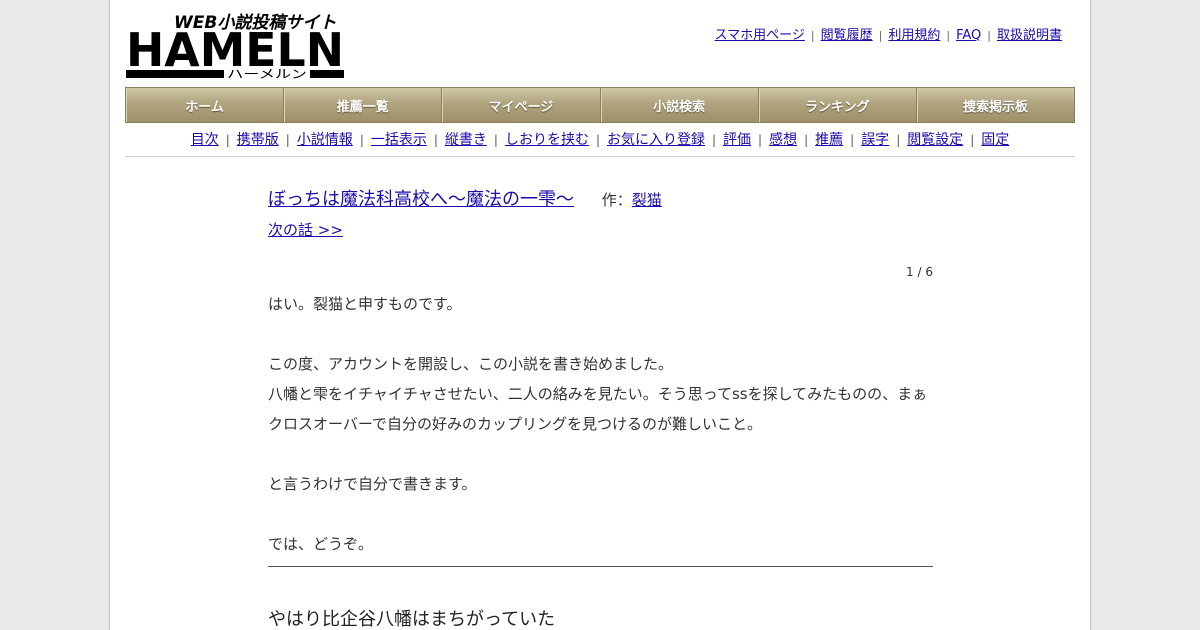  Describe the element at coordinates (363, 105) in the screenshot. I see `nav-recommend-list: 推薦一覧` at that location.